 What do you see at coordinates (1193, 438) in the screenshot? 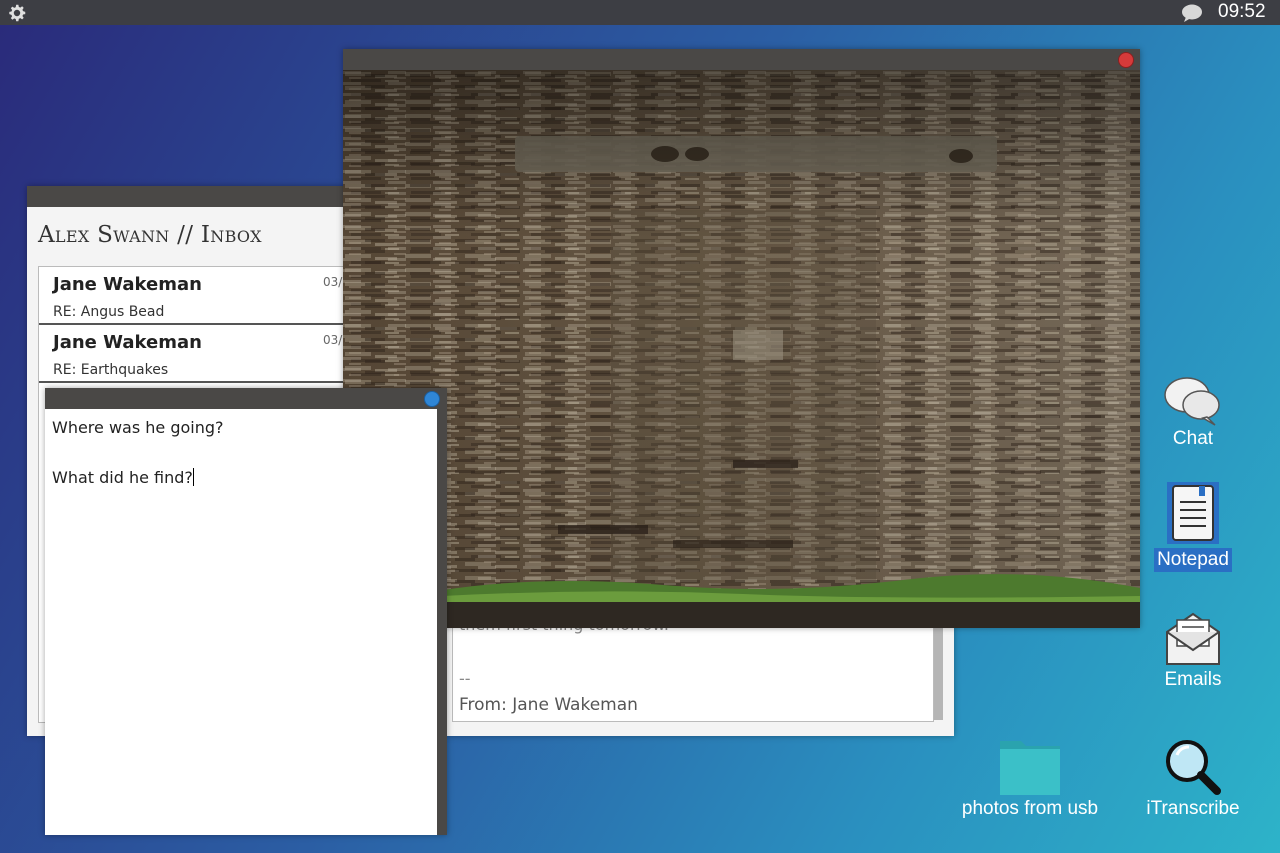
I see `desktop-icon-label: Chat` at bounding box center [1193, 438].